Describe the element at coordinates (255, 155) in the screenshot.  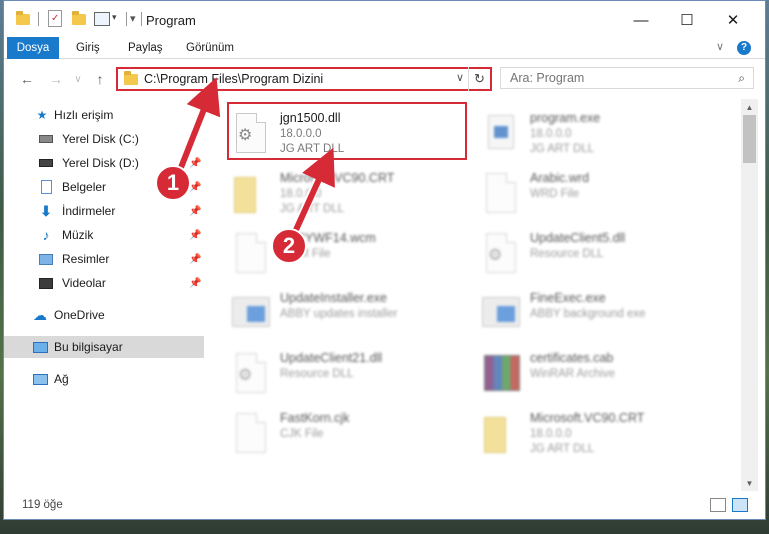
I see `annotation-arrows` at that location.